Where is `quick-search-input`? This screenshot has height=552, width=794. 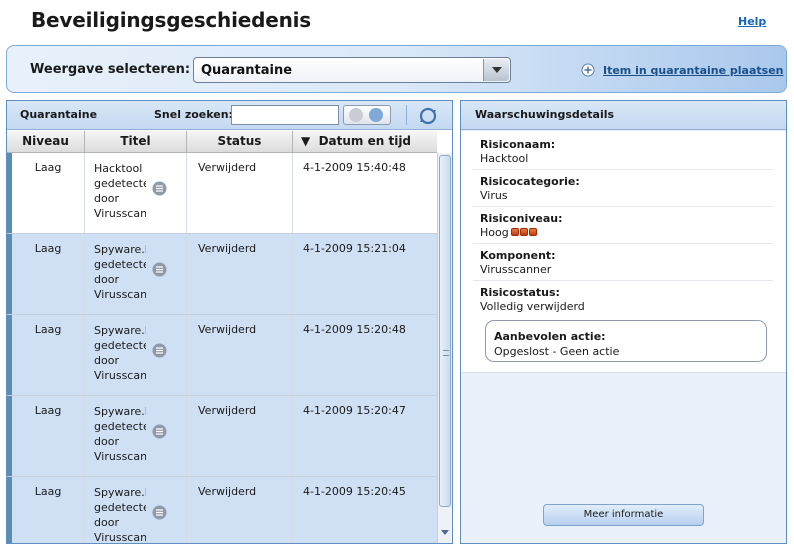 quick-search-input is located at coordinates (285, 115).